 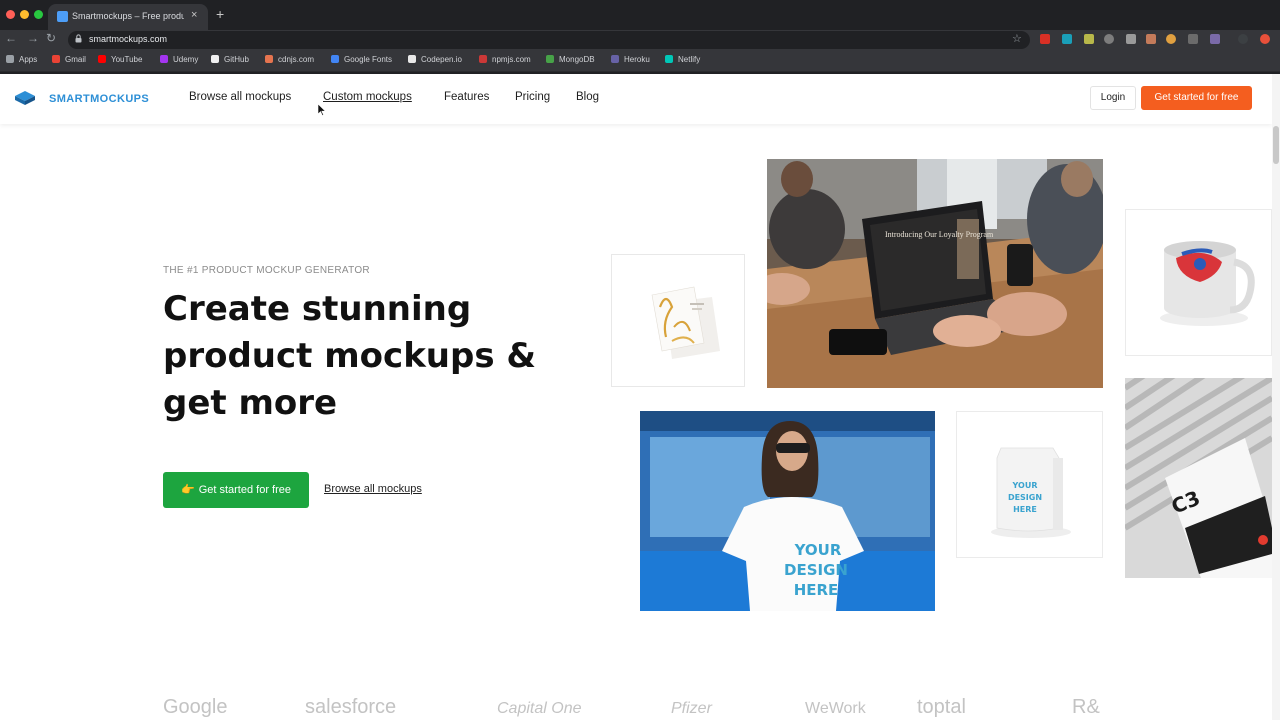 What do you see at coordinates (296, 59) in the screenshot?
I see `bookmark-label: cdnjs.com` at bounding box center [296, 59].